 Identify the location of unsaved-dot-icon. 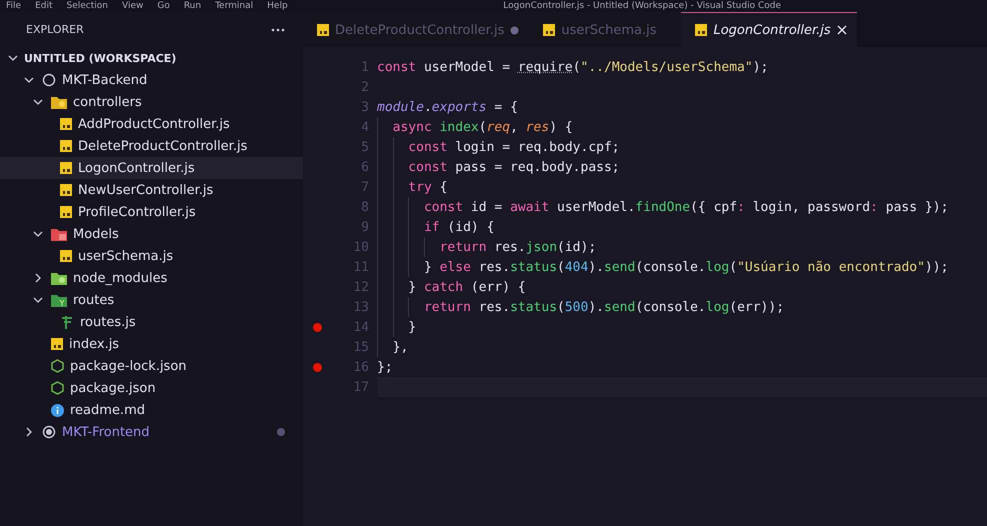
(515, 30).